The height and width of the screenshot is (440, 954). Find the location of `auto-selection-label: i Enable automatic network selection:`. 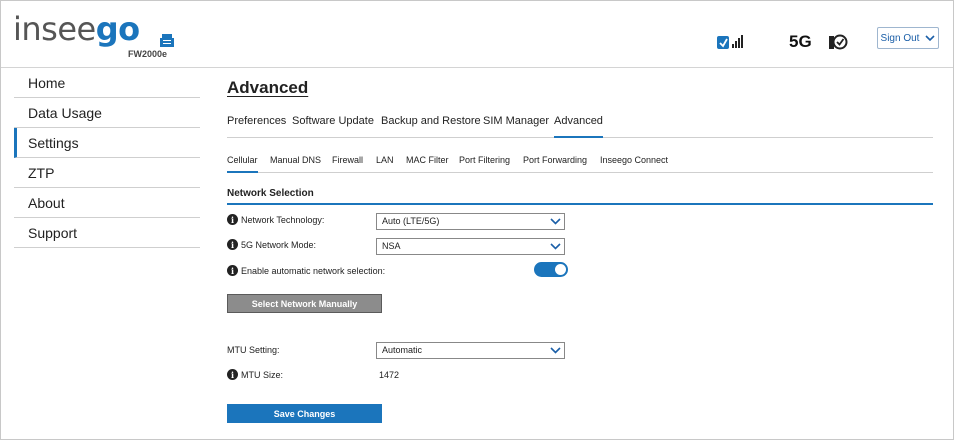

auto-selection-label: i Enable automatic network selection: is located at coordinates (306, 270).